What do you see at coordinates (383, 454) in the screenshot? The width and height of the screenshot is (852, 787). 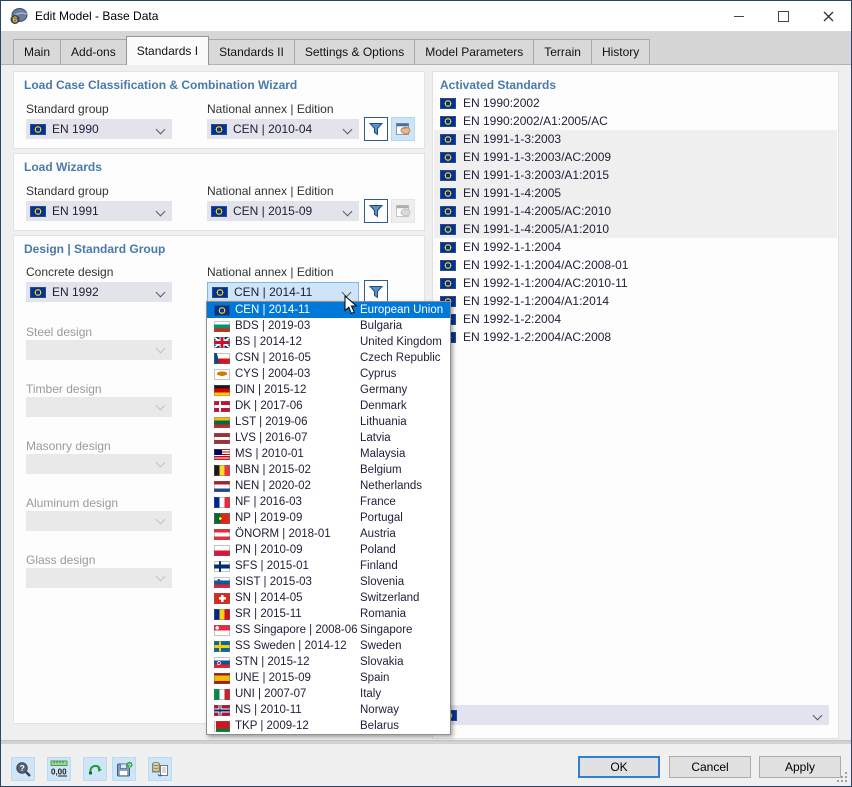 I see `annex-country: Malaysia` at bounding box center [383, 454].